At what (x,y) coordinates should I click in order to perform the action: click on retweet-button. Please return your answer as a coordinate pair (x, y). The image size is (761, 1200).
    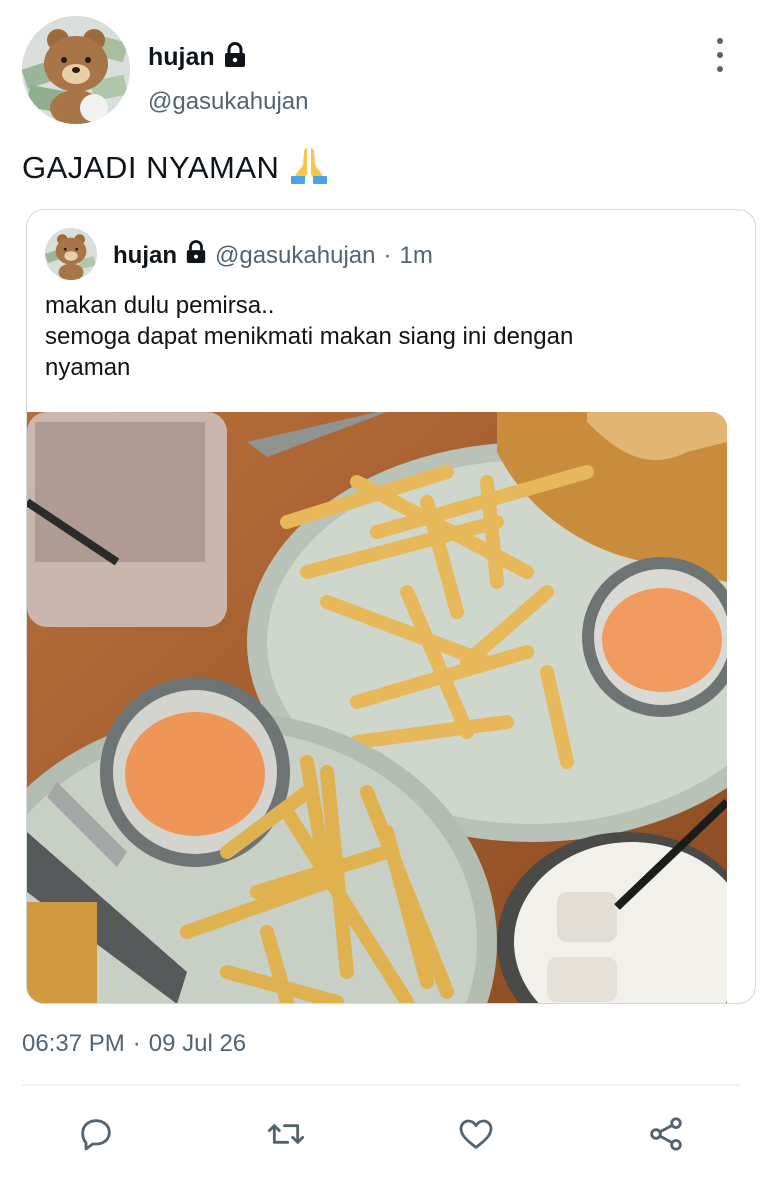
    Looking at the image, I should click on (286, 1134).